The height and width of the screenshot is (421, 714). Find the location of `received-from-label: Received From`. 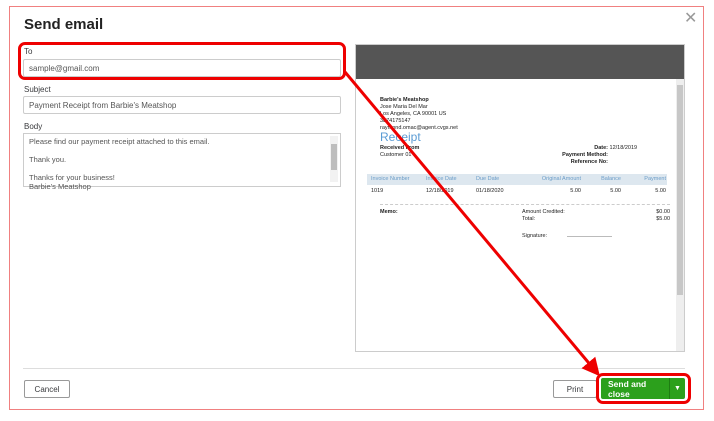

received-from-label: Received From is located at coordinates (400, 148).